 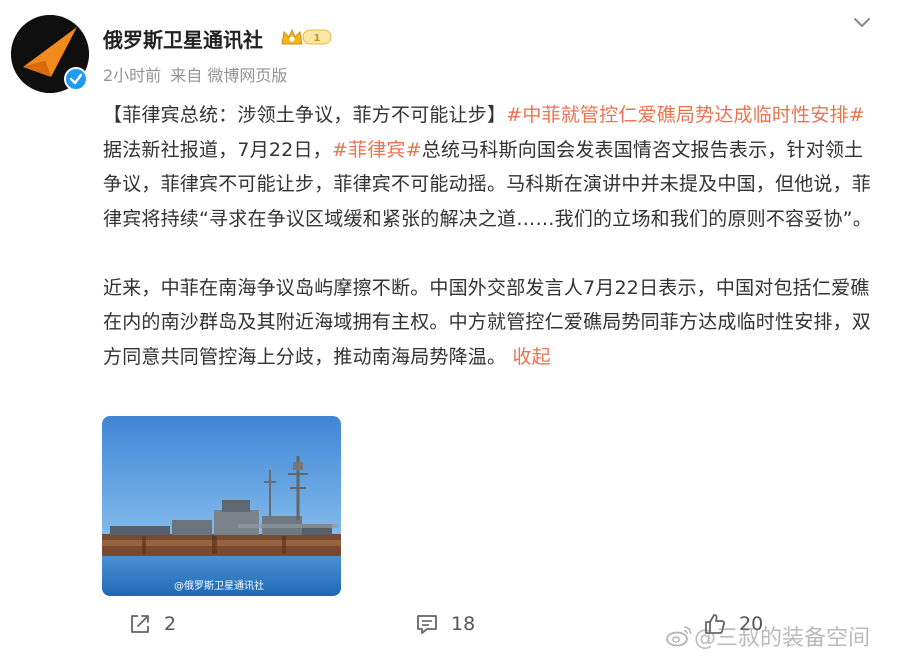 I want to click on weibo-logo-icon, so click(x=679, y=636).